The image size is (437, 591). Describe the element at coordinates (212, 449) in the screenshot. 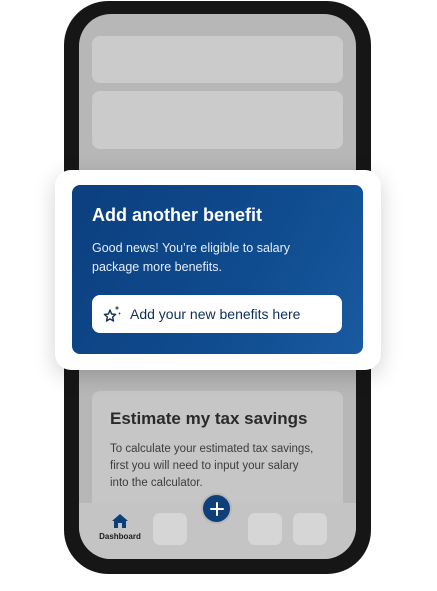

I see `tax-card-body-line: To calculate your estimated tax savings,` at that location.